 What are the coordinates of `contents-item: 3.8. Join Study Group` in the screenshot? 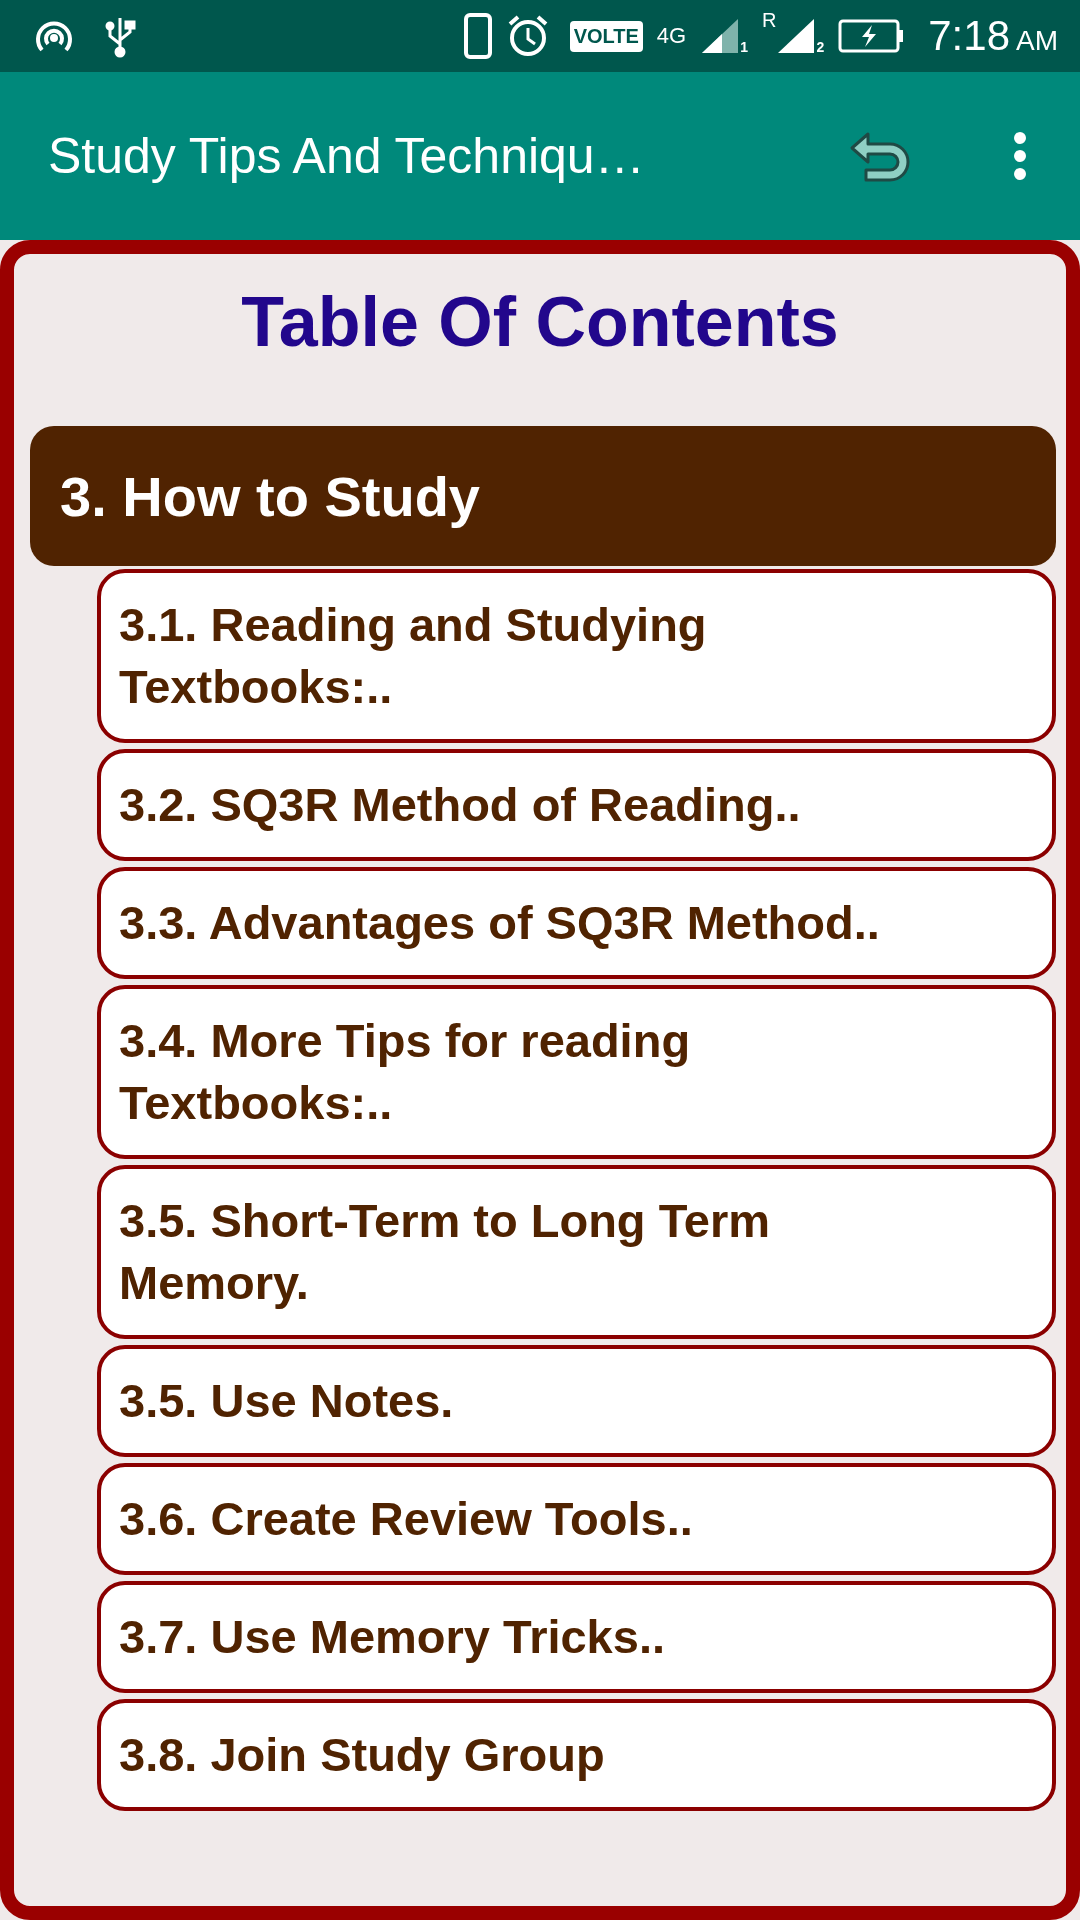 It's located at (576, 1755).